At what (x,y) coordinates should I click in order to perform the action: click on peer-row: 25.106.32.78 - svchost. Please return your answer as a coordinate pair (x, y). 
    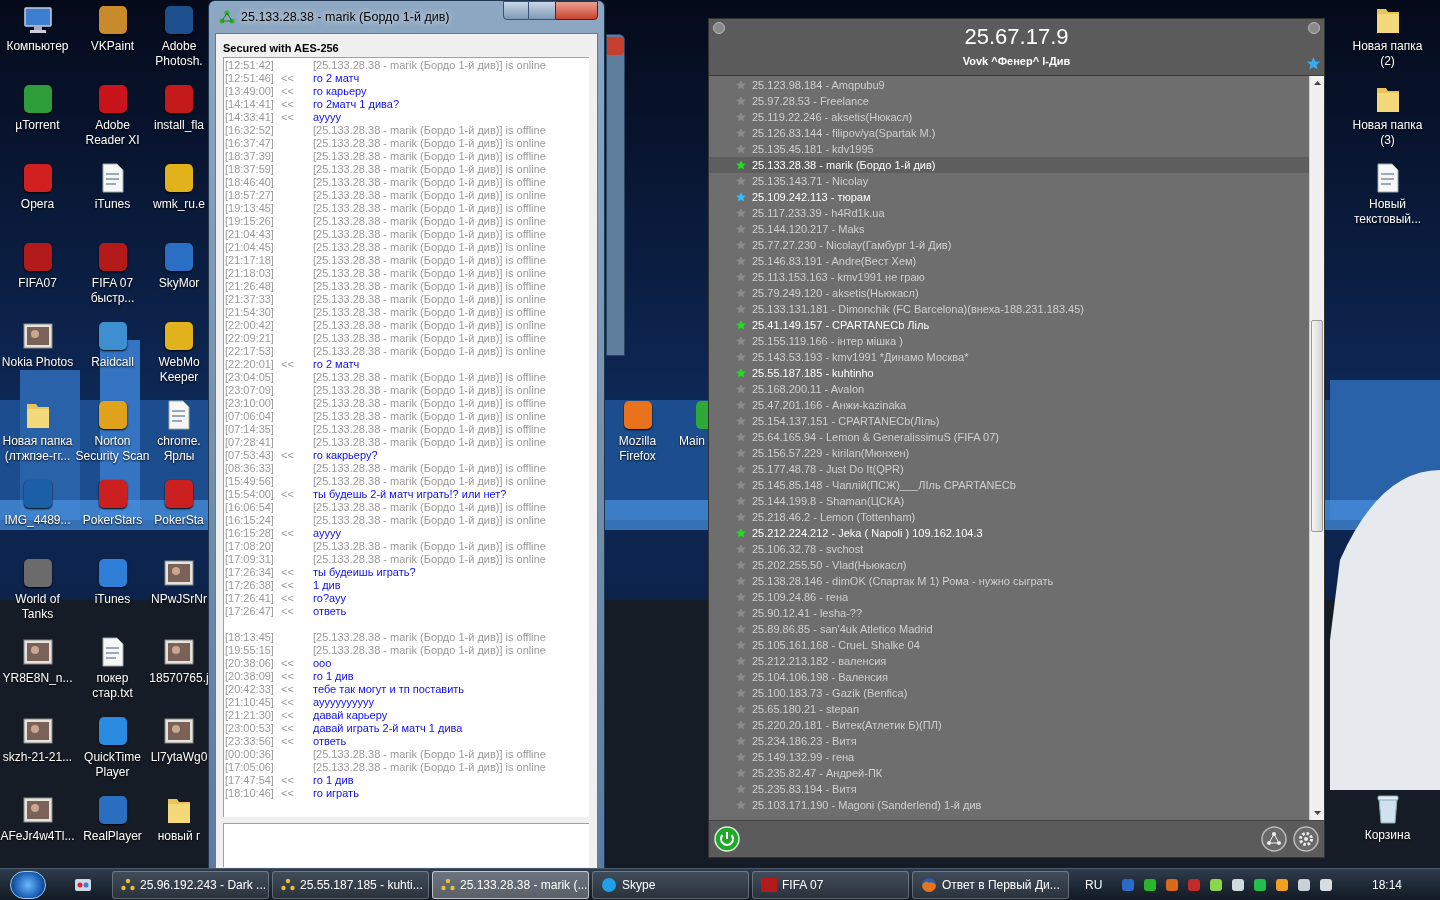
    Looking at the image, I should click on (1009, 549).